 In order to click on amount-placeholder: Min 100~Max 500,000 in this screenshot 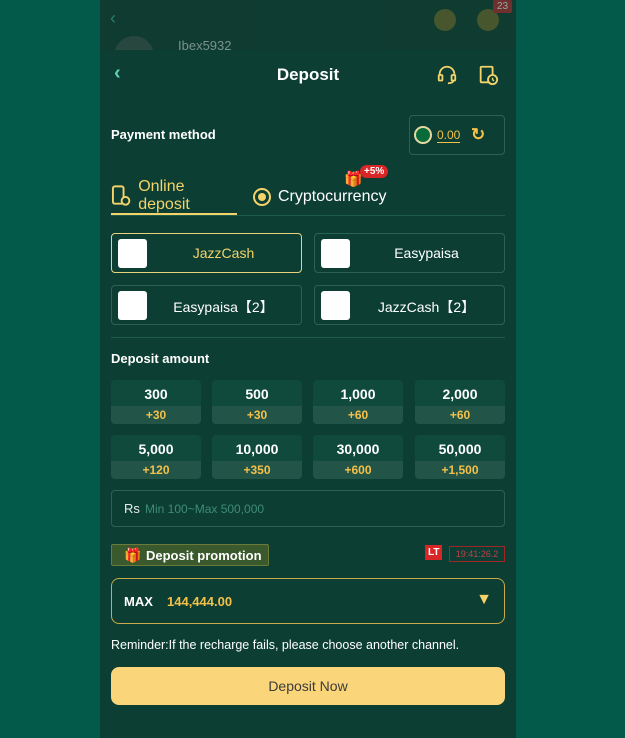, I will do `click(205, 509)`.